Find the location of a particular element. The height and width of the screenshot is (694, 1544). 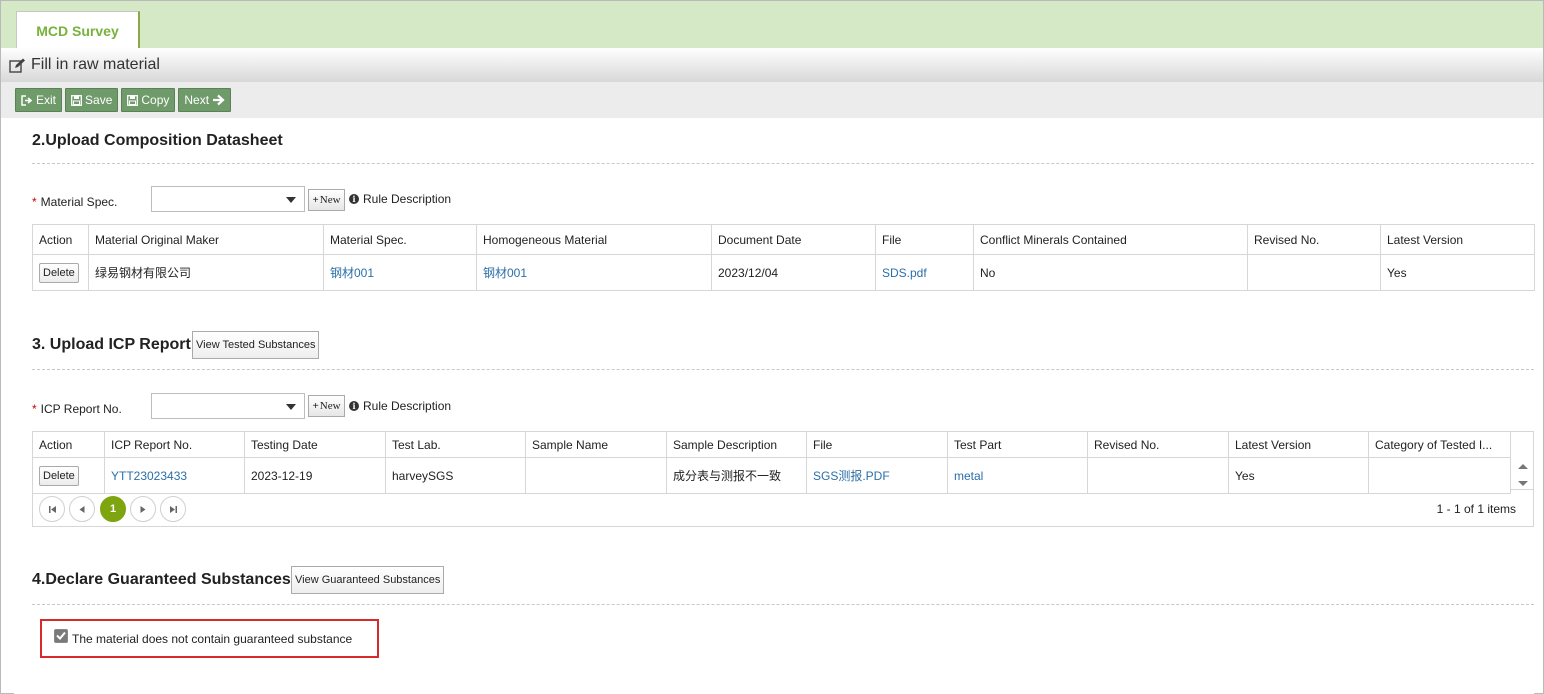

new-icp-report-button: + New is located at coordinates (326, 406).